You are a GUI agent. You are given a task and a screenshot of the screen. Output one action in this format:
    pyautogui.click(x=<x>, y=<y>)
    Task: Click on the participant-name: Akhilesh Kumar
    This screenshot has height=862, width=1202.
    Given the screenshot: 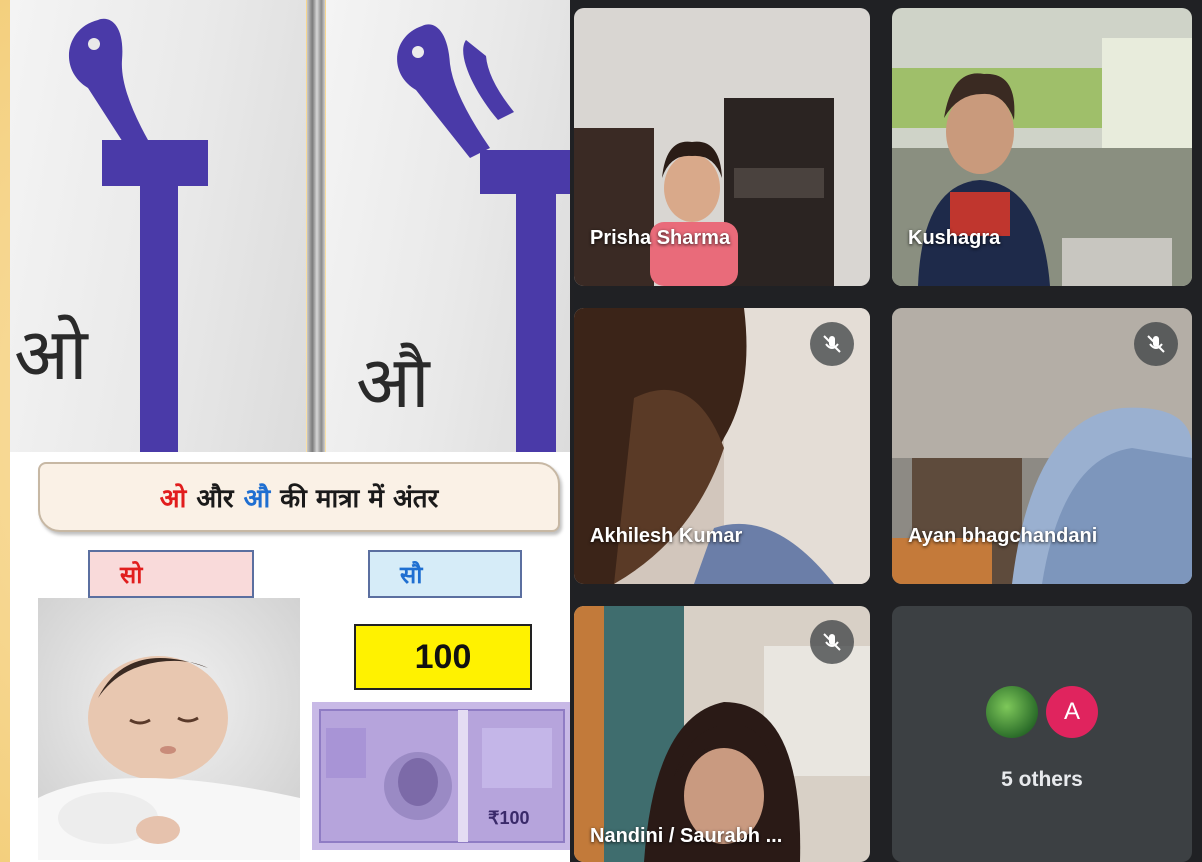 What is the action you would take?
    pyautogui.click(x=666, y=536)
    